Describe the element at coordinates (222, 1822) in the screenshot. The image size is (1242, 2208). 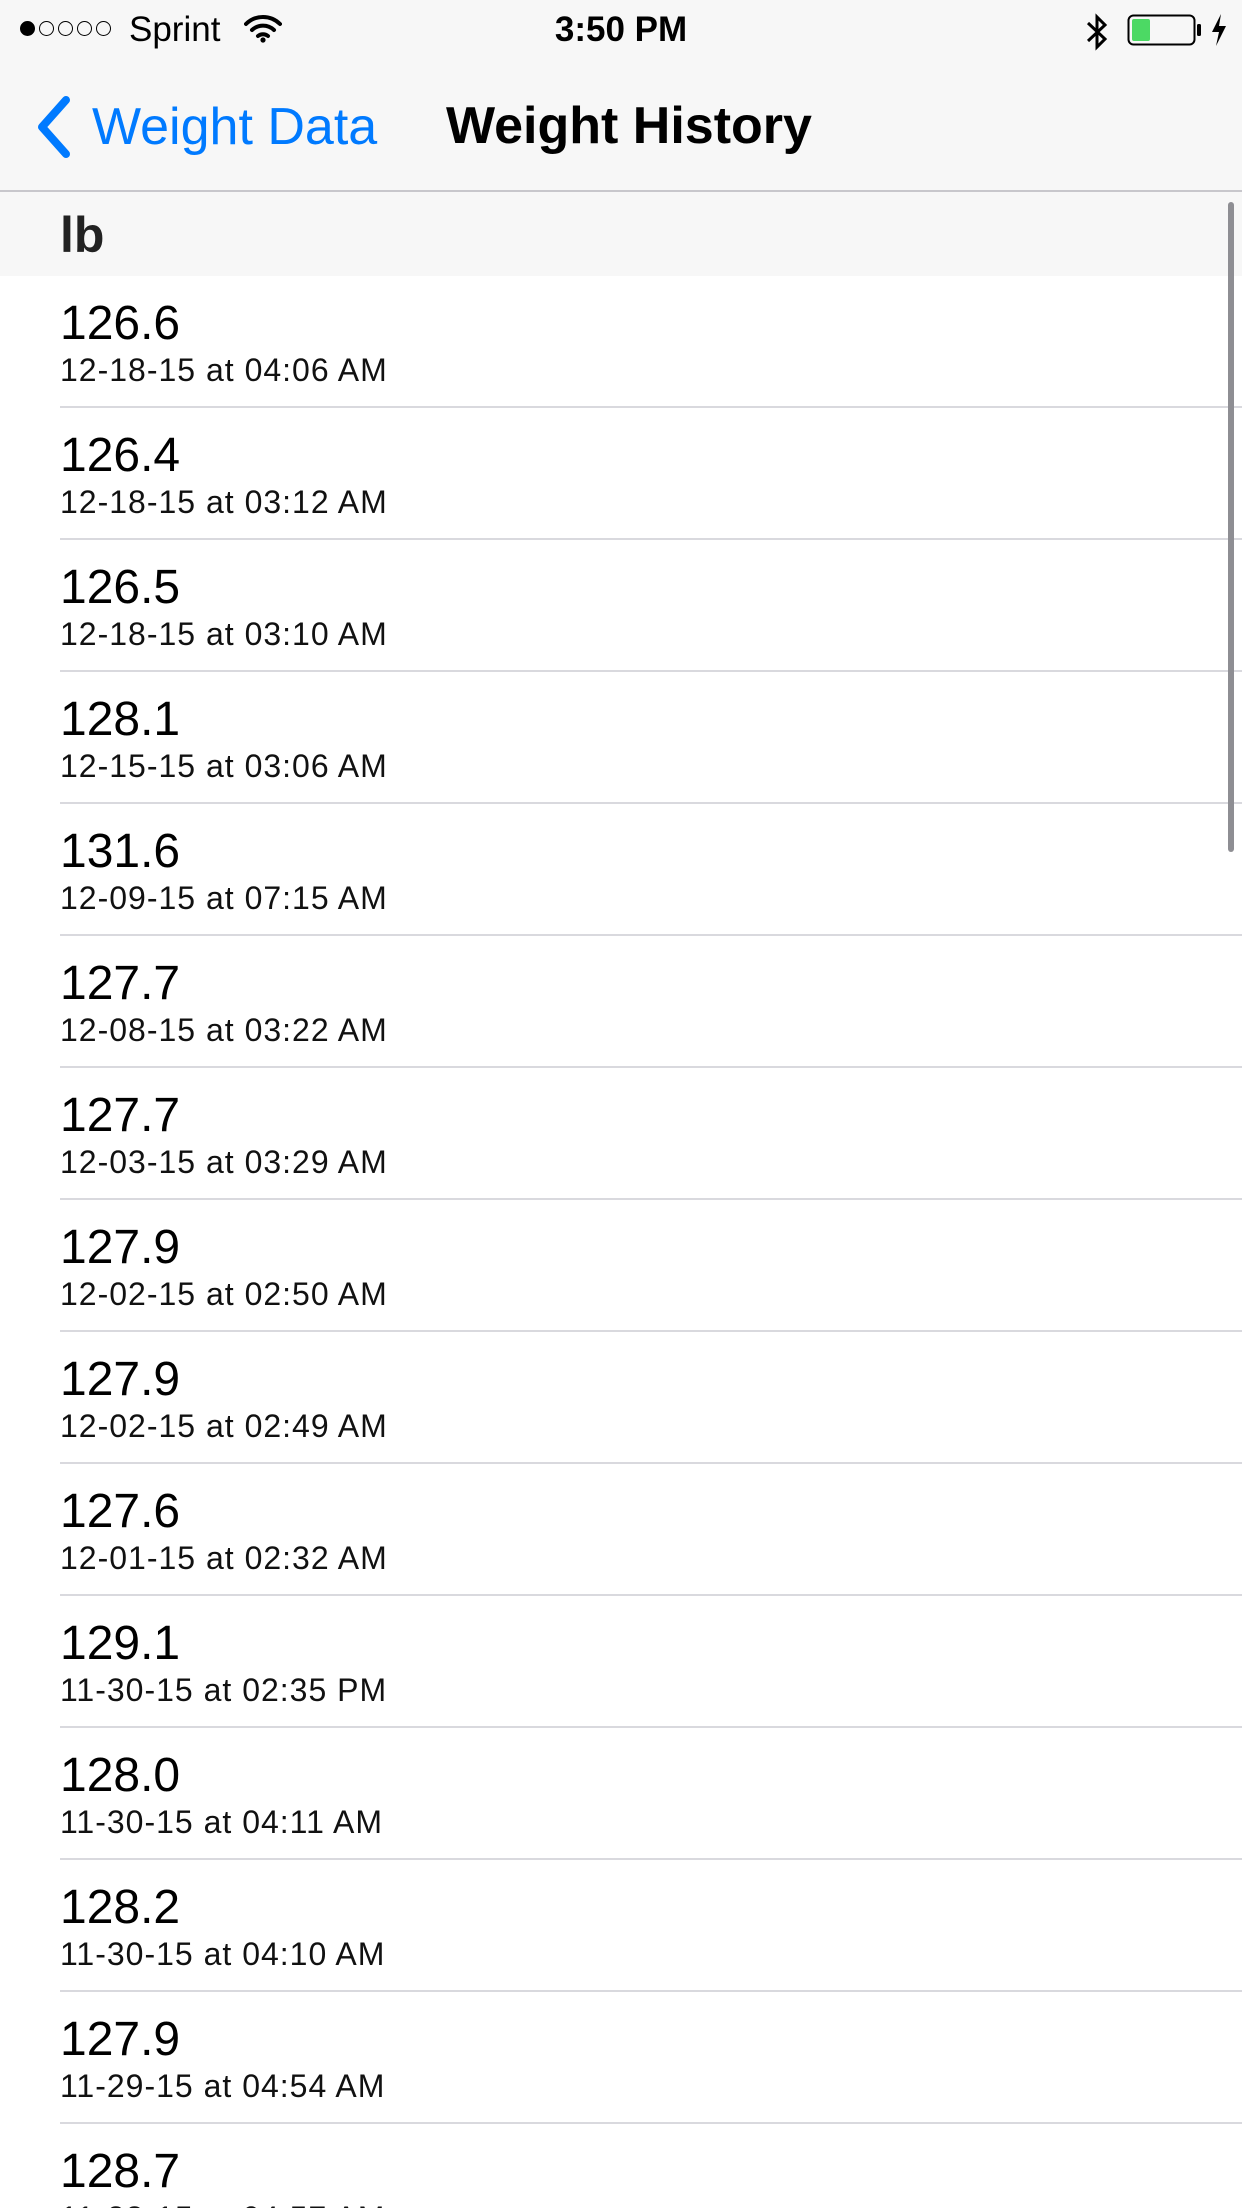
I see `weight-timestamp: 11-30-15 at 04:11 AM` at that location.